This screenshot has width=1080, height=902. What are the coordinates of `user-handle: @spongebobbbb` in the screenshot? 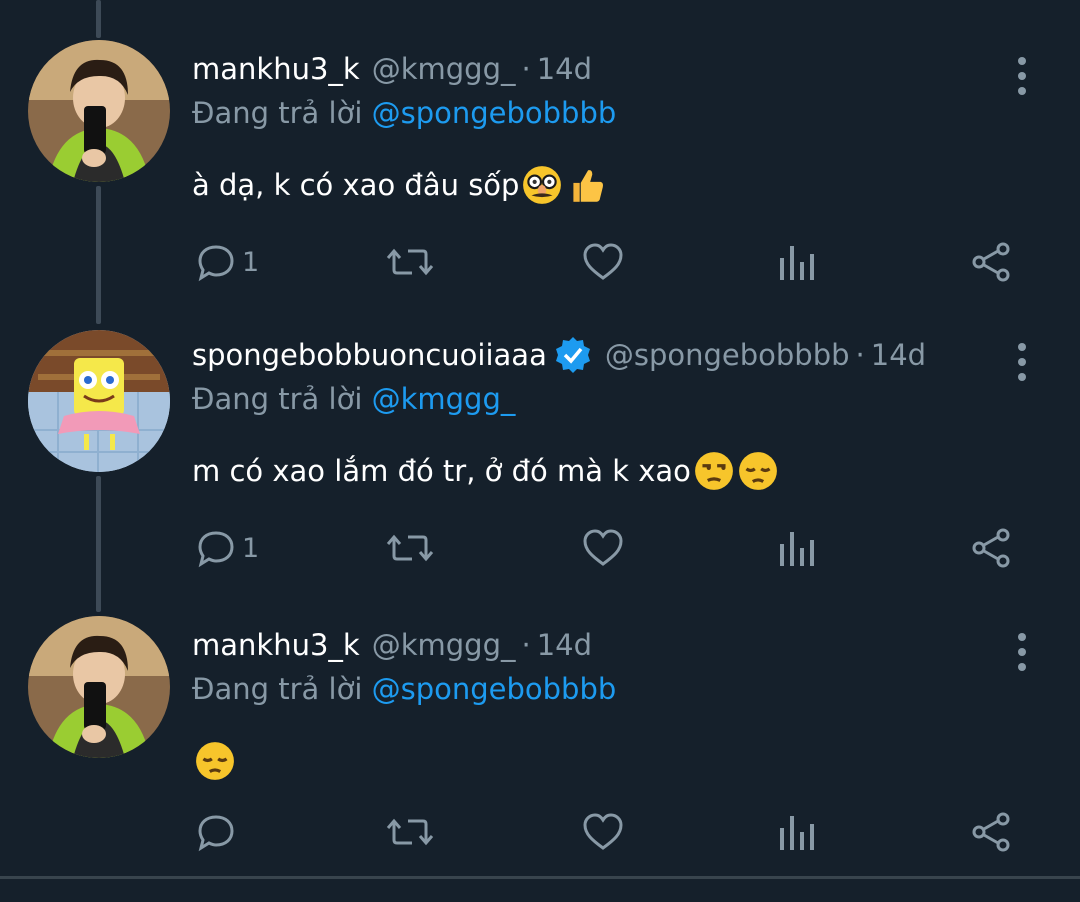 It's located at (727, 355).